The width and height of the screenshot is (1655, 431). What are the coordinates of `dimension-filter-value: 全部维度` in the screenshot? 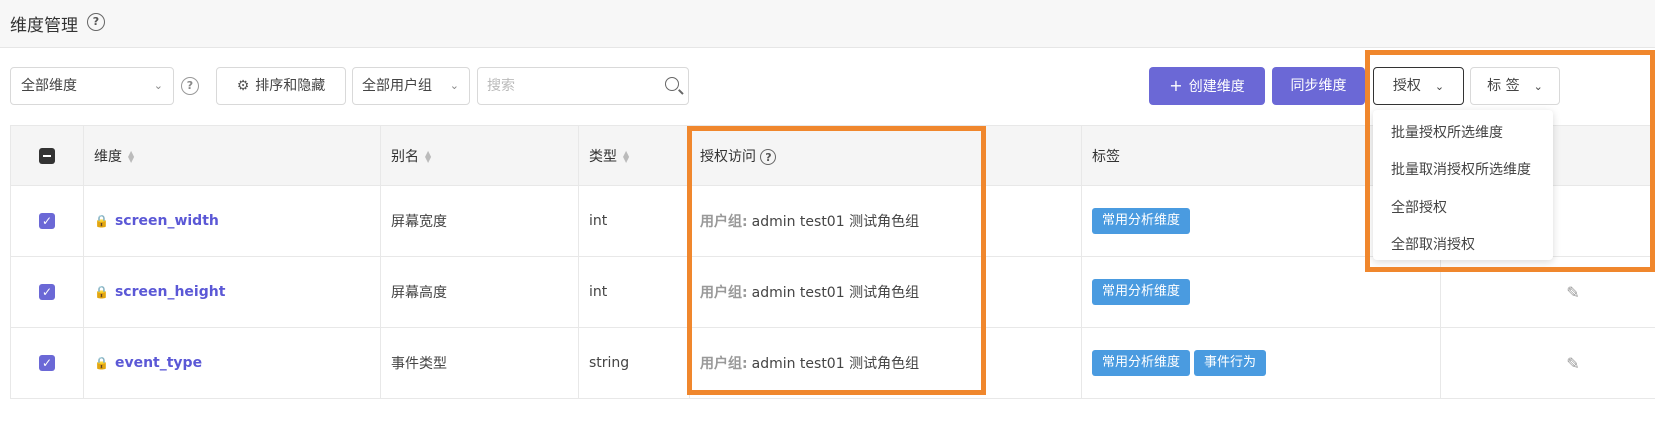 It's located at (49, 86).